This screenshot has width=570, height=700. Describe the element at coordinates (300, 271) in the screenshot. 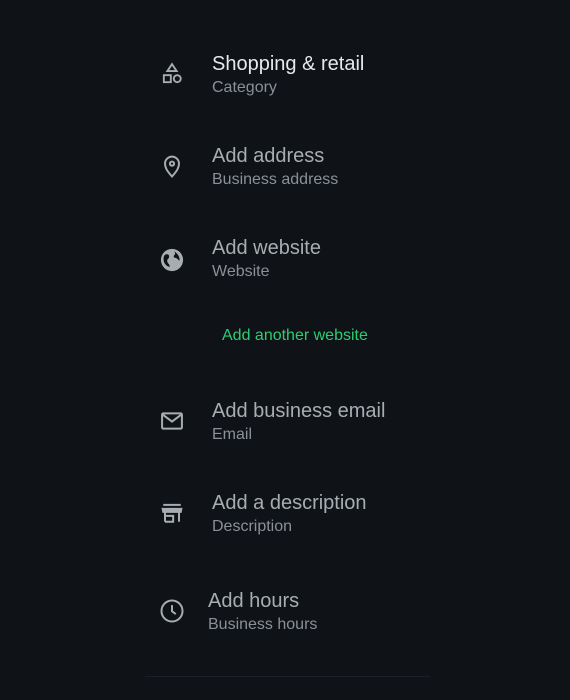

I see `website-row: Add website Website` at that location.